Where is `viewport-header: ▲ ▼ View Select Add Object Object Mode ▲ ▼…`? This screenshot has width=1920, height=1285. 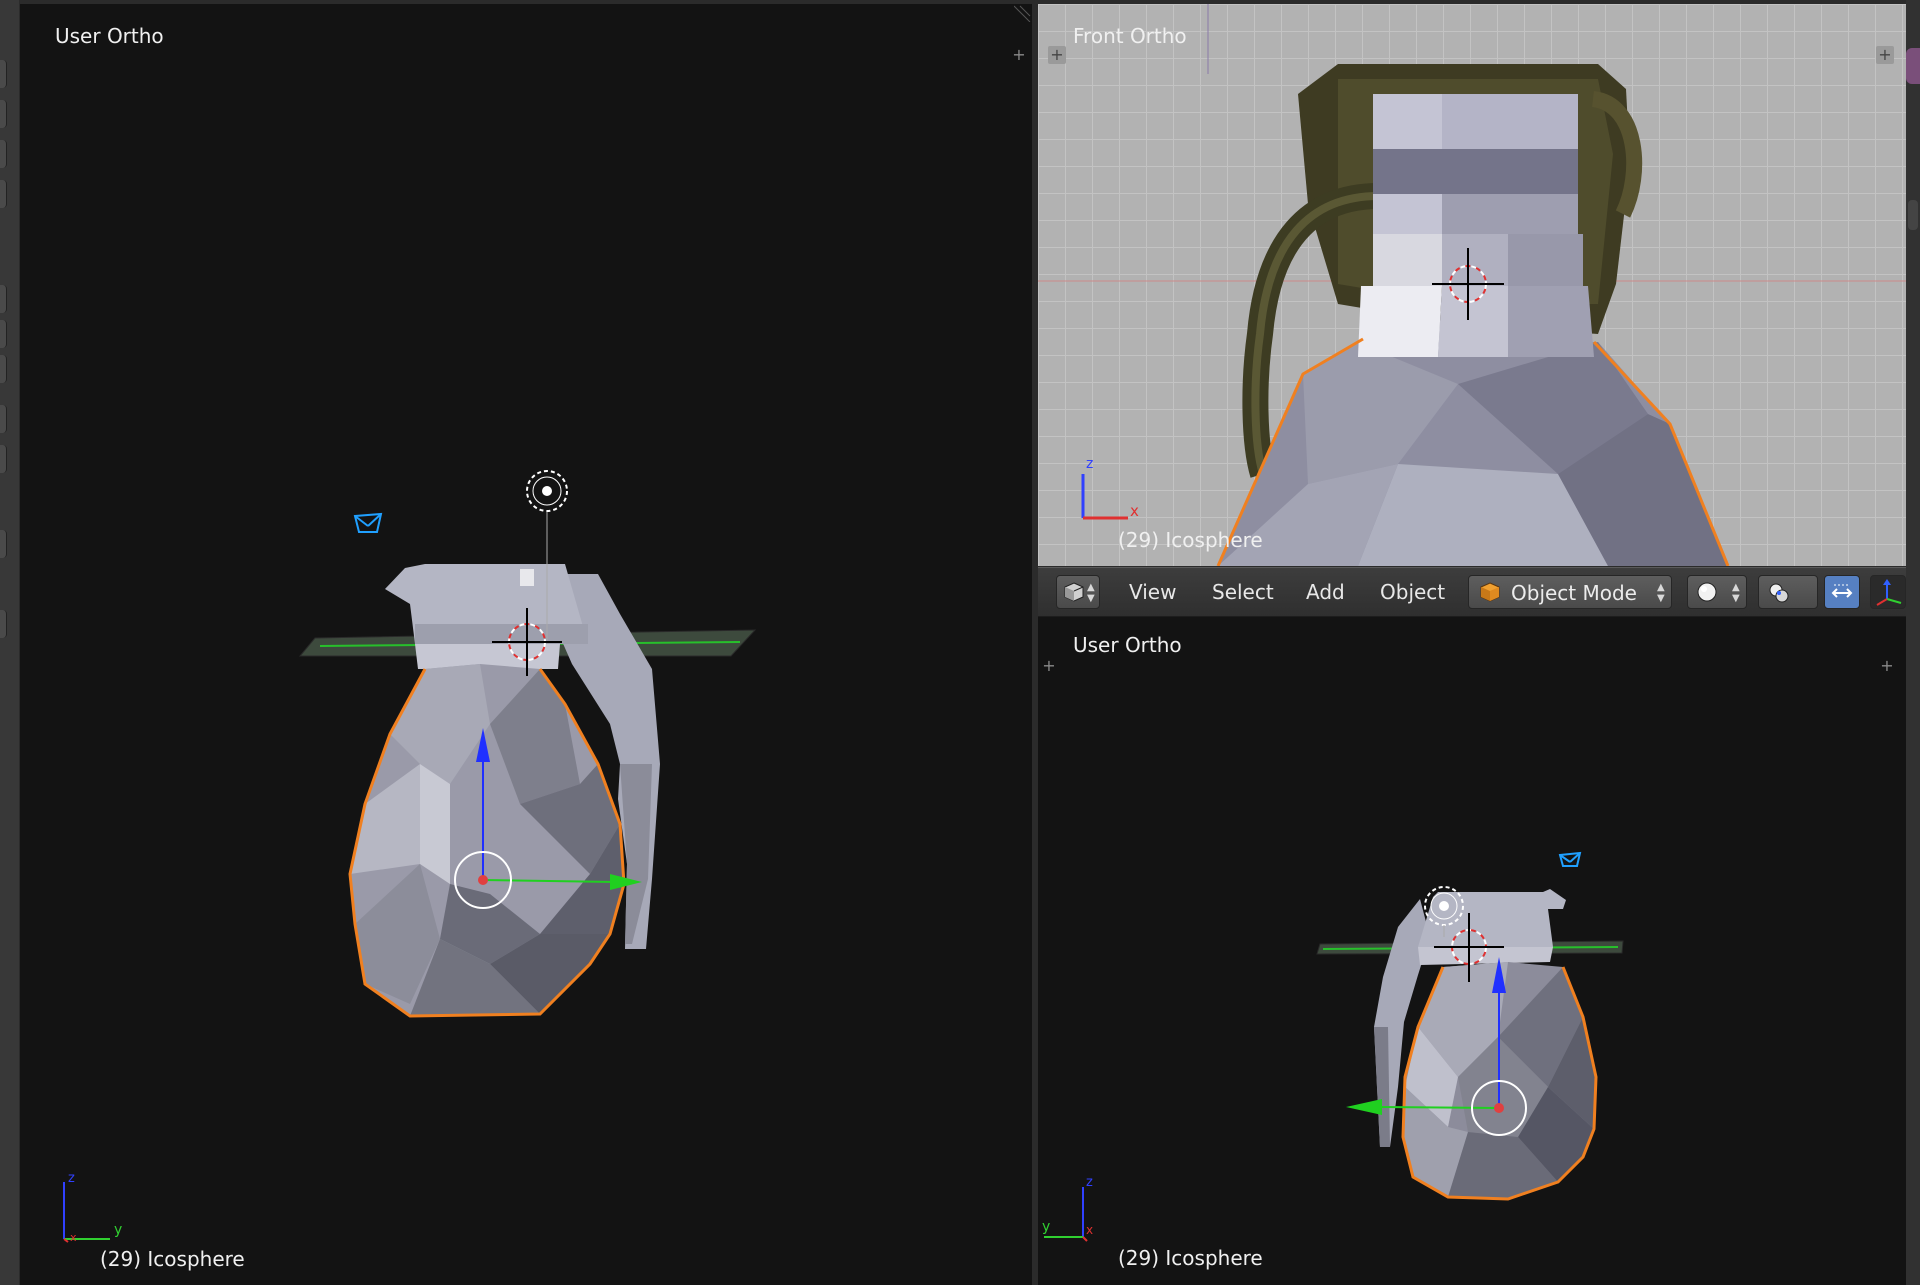
viewport-header: ▲ ▼ View Select Add Object Object Mode ▲ ▼… is located at coordinates (1479, 592).